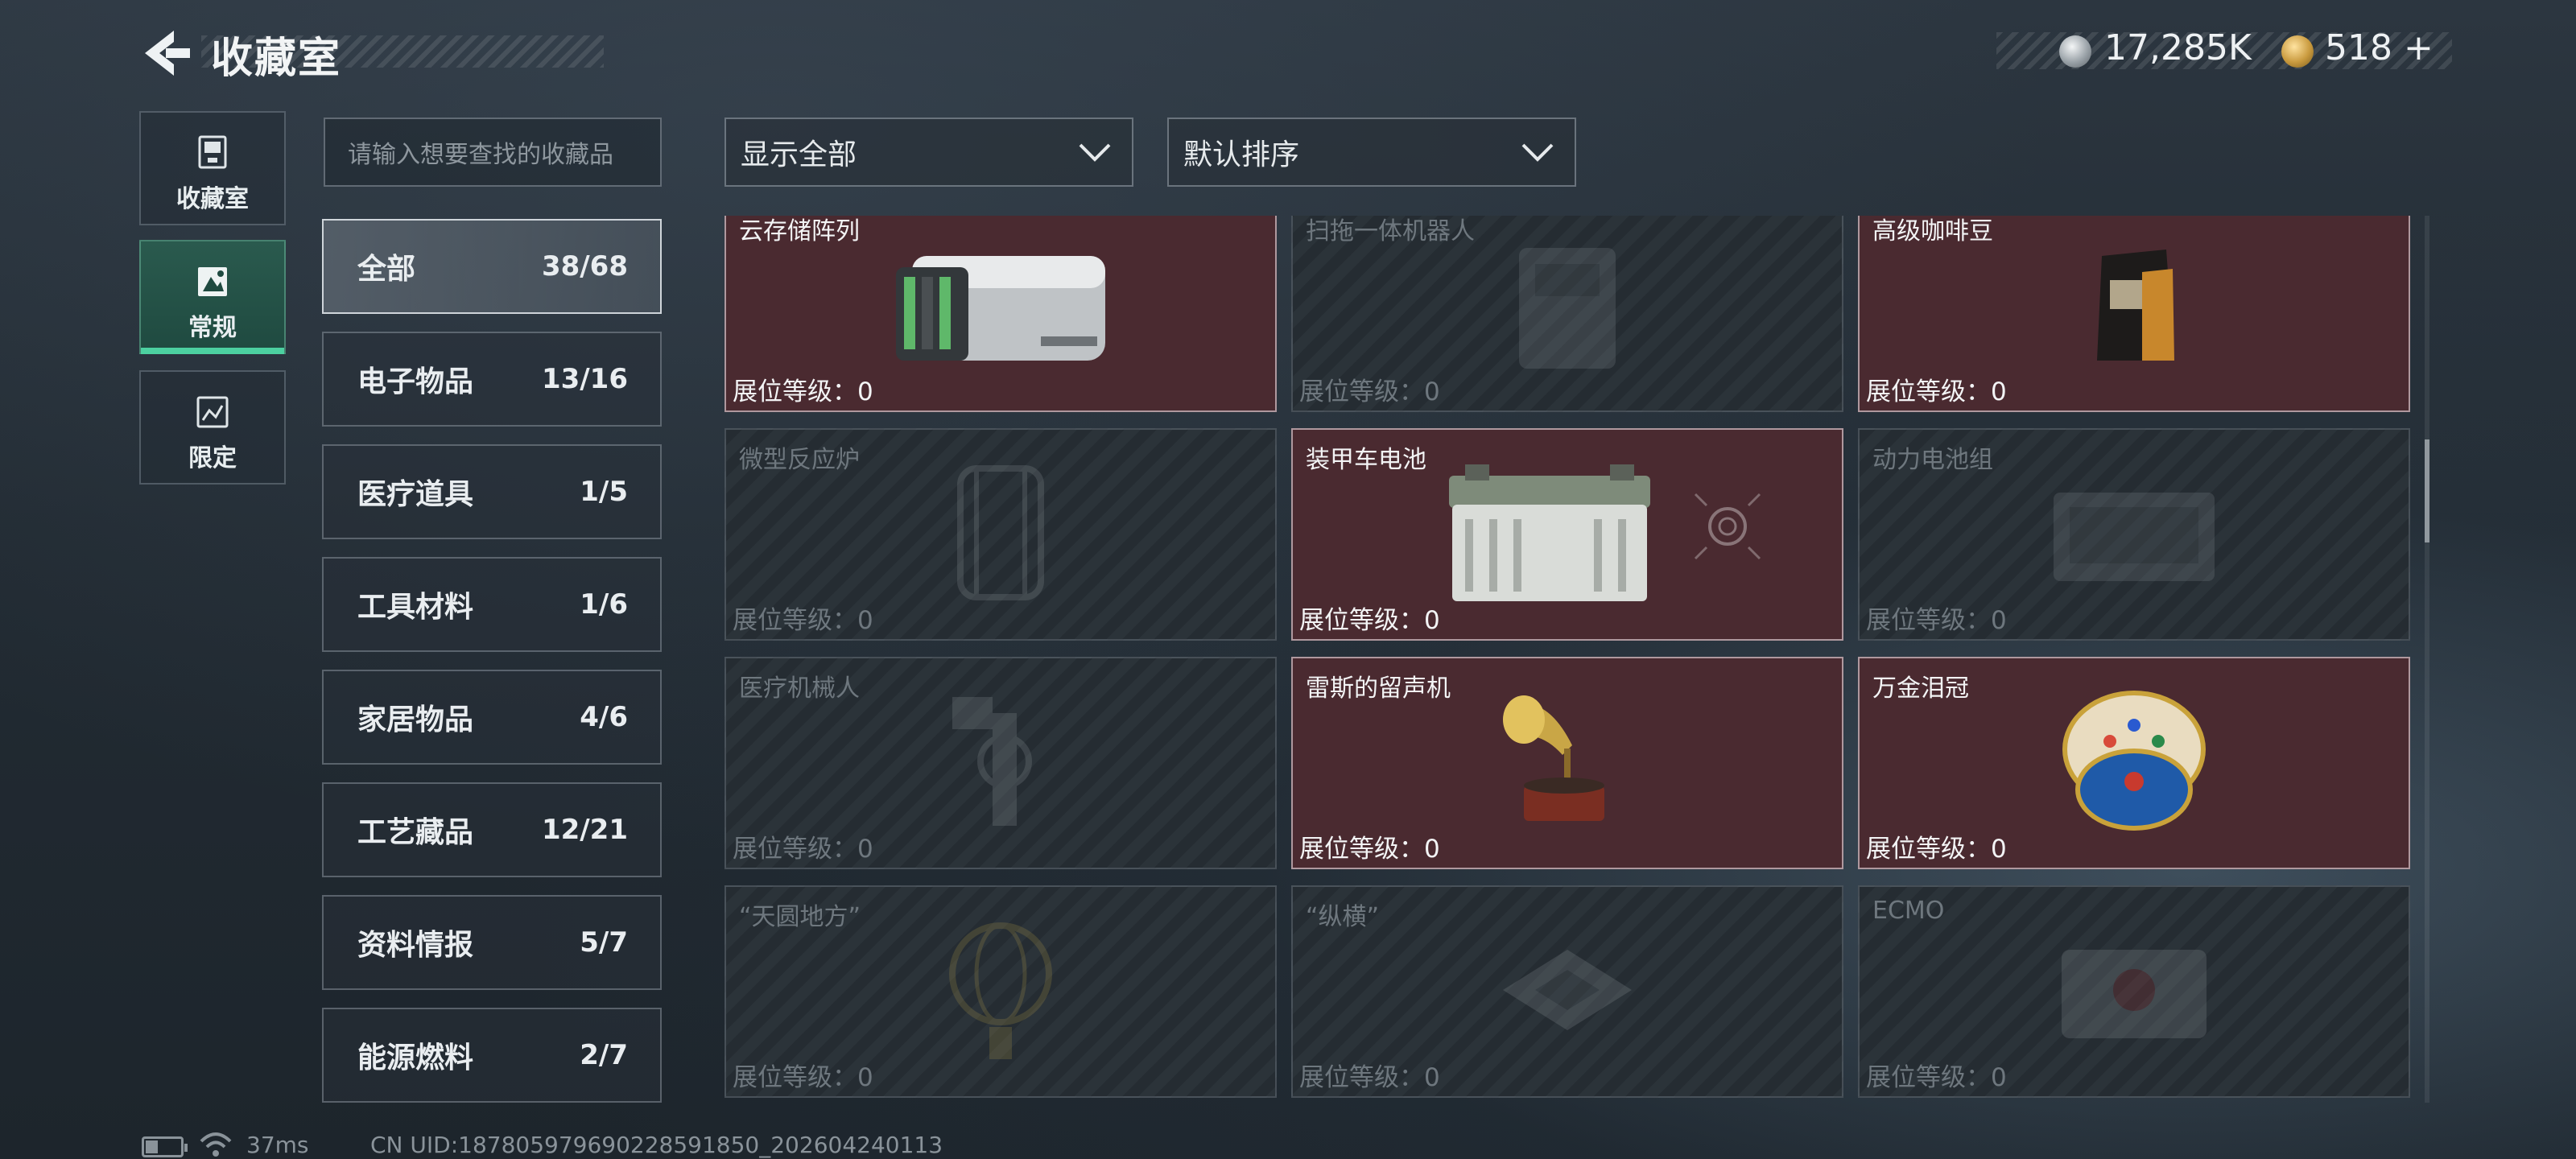  I want to click on coffee-bag-image, so click(2134, 306).